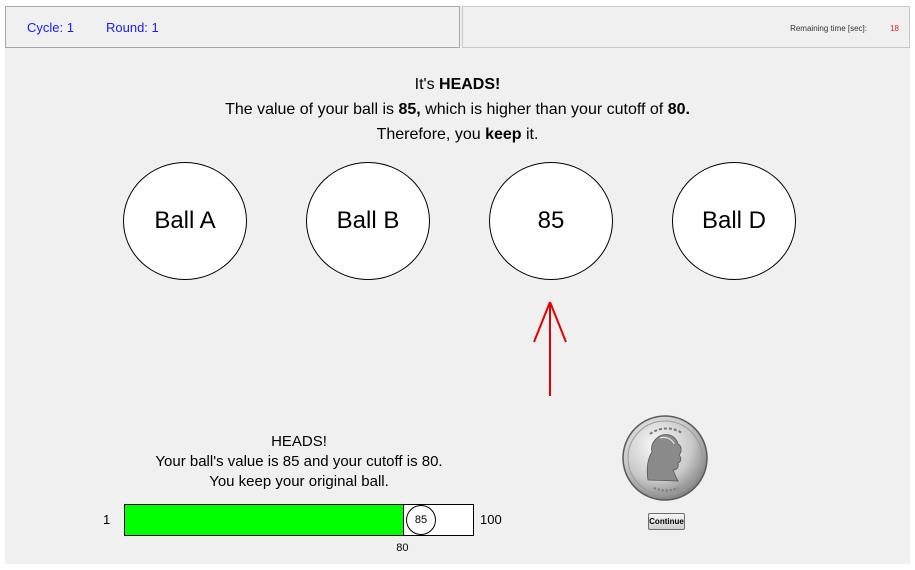 This screenshot has height=570, width=915. What do you see at coordinates (894, 28) in the screenshot?
I see `remaining-time-value: 18` at bounding box center [894, 28].